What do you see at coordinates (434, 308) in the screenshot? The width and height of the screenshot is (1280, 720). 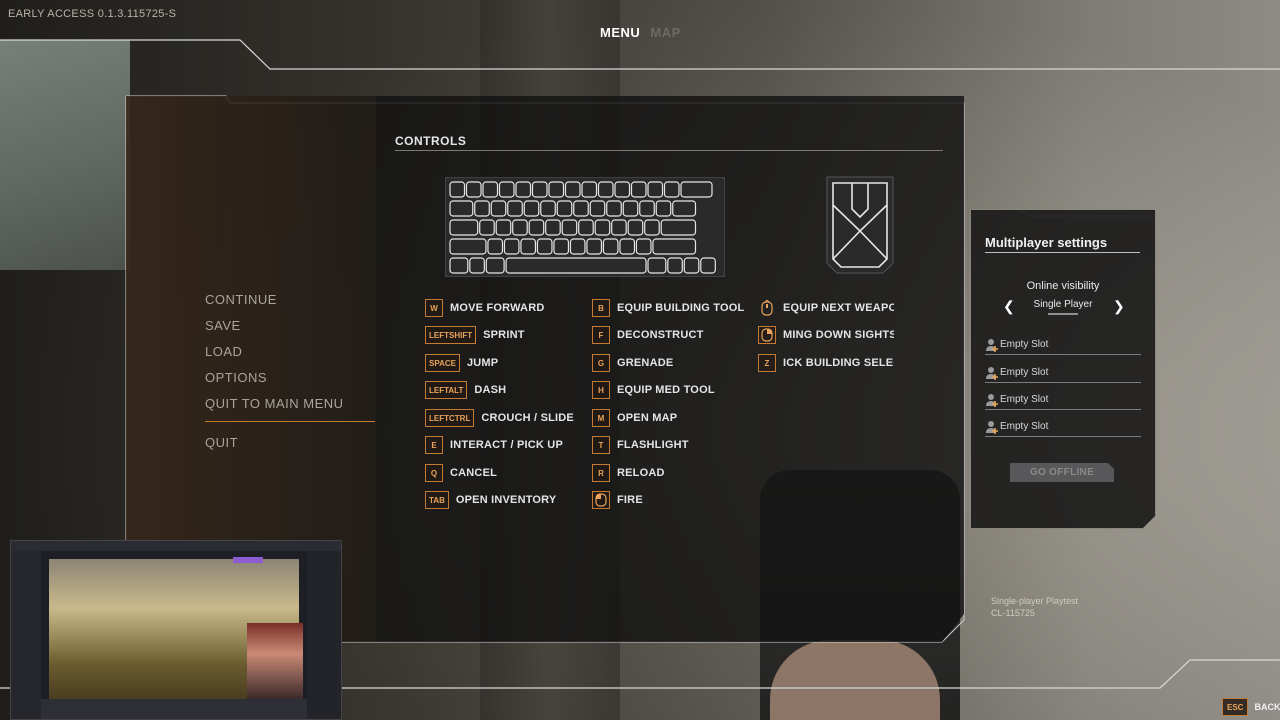 I see `key-cap: W` at bounding box center [434, 308].